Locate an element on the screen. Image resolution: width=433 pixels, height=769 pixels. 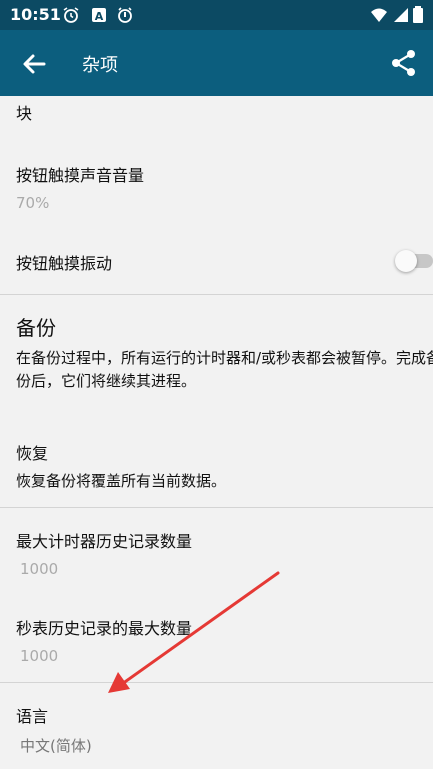
button-sound-volume-title: 按钮触摸声音音量 is located at coordinates (80, 175).